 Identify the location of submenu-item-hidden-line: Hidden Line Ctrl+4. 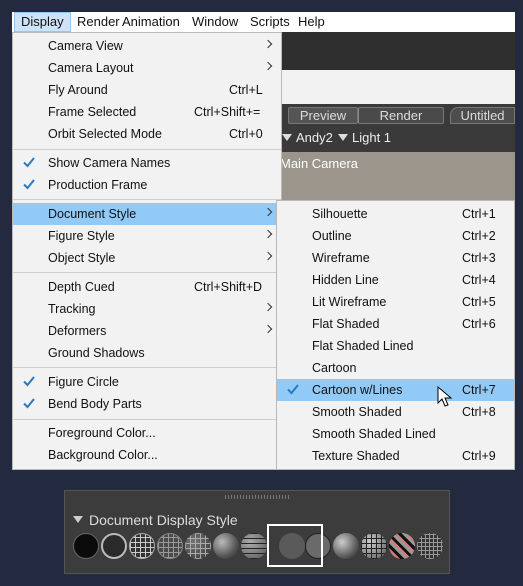
(395, 280).